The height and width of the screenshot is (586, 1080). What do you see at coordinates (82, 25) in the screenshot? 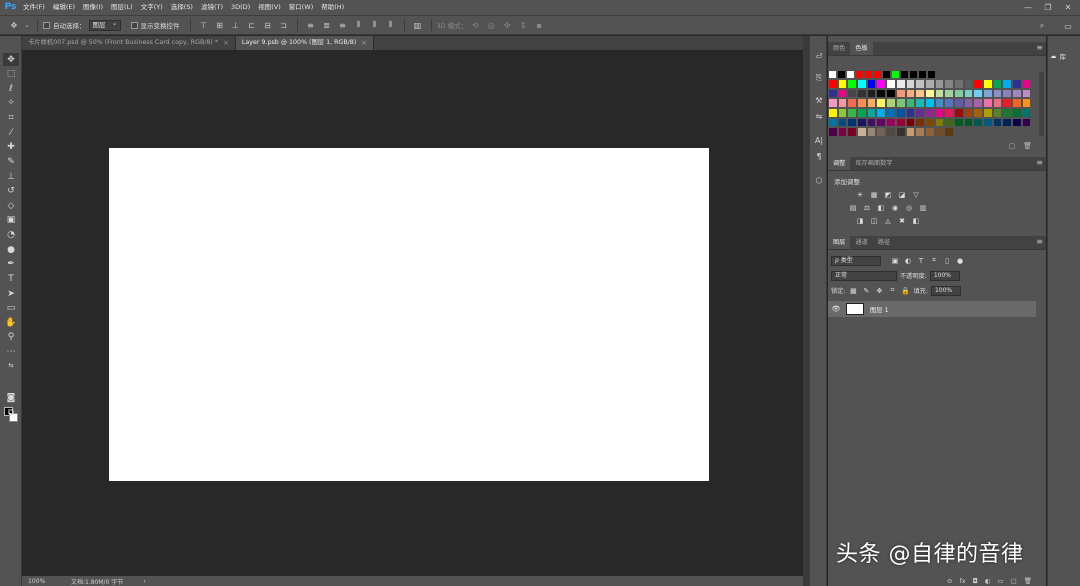
I see `auto-select-option: 自动选择： 图层` at bounding box center [82, 25].